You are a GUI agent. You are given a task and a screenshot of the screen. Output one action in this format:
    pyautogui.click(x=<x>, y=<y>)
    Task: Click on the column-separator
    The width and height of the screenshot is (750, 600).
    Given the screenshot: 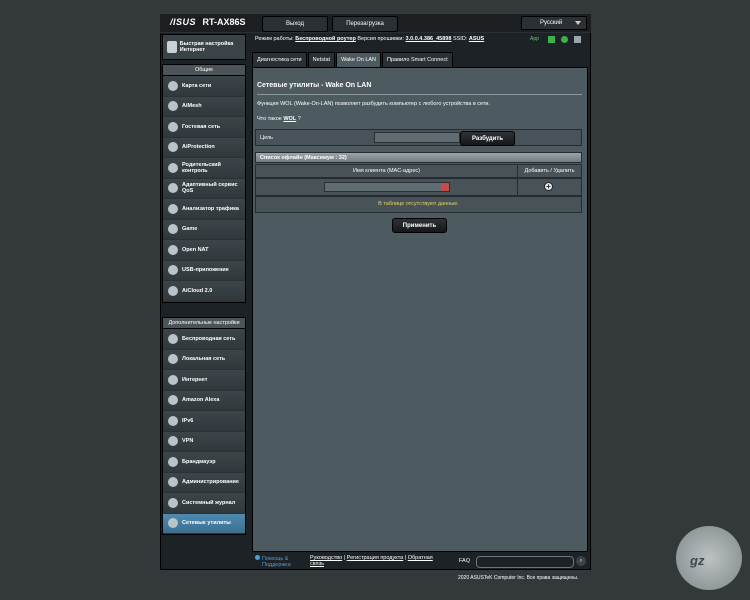 What is the action you would take?
    pyautogui.click(x=517, y=187)
    